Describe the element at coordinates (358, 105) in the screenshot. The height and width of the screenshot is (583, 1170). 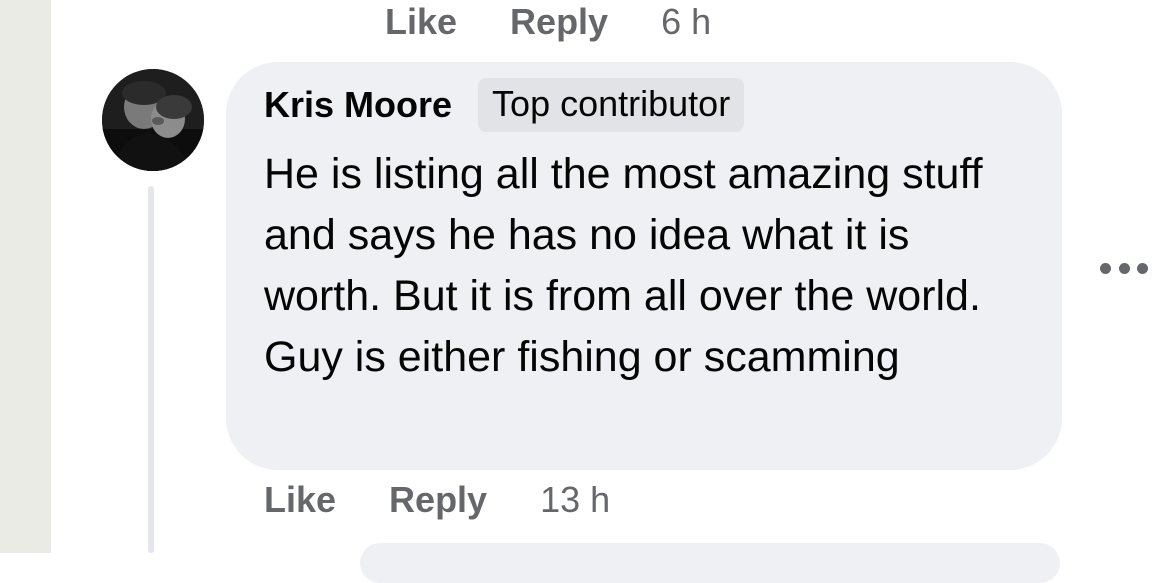
I see `author-name: Kris Moore` at that location.